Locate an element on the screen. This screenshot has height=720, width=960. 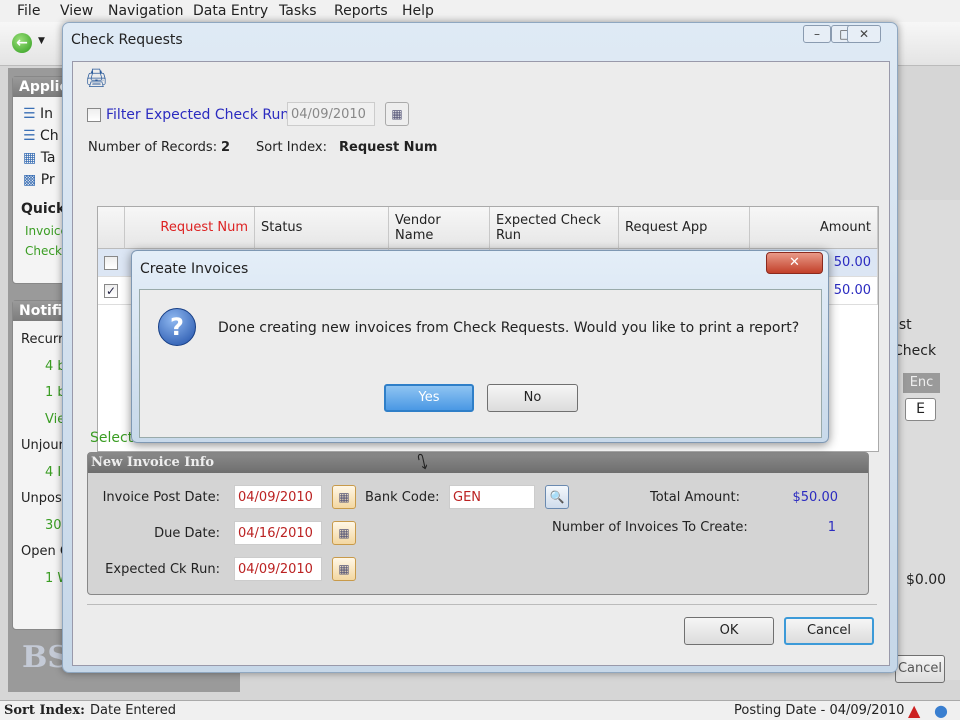
dialog-close-button: ✕ is located at coordinates (794, 263).